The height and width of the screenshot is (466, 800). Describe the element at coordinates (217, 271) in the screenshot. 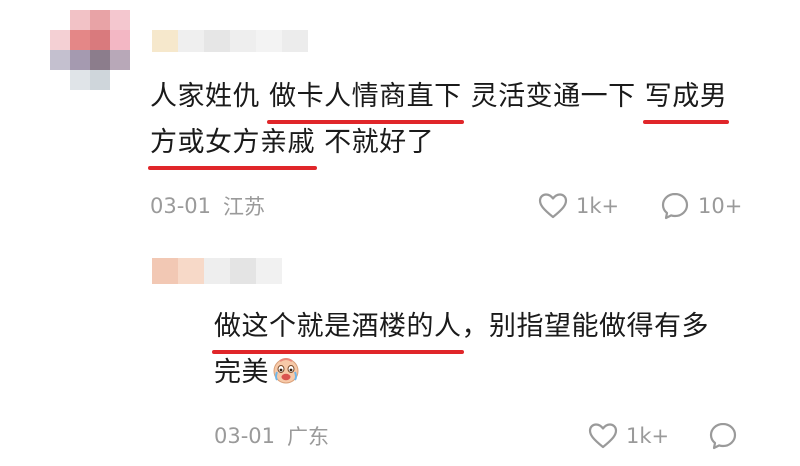

I see `reply-username-blurred` at that location.